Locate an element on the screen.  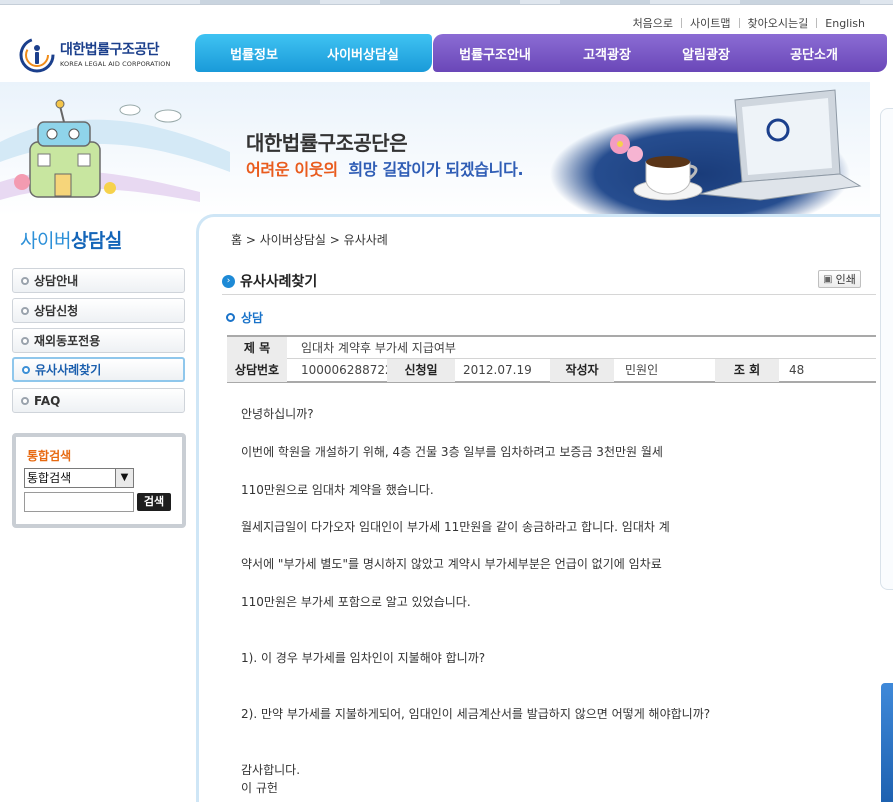
search-input is located at coordinates (79, 502).